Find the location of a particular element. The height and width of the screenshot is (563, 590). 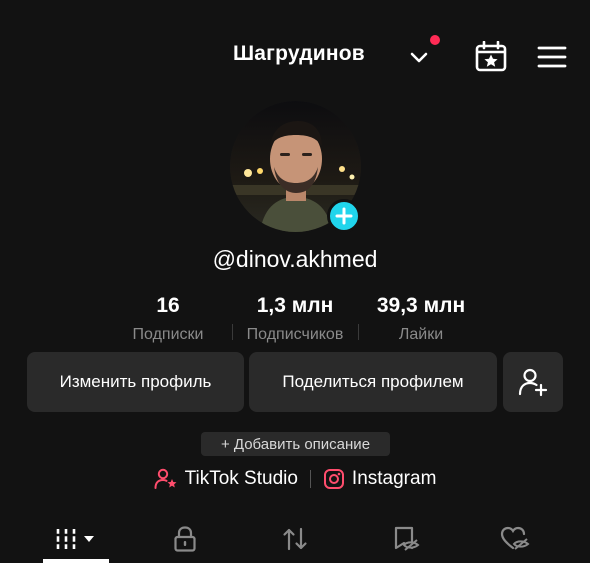

links-divider is located at coordinates (310, 479).